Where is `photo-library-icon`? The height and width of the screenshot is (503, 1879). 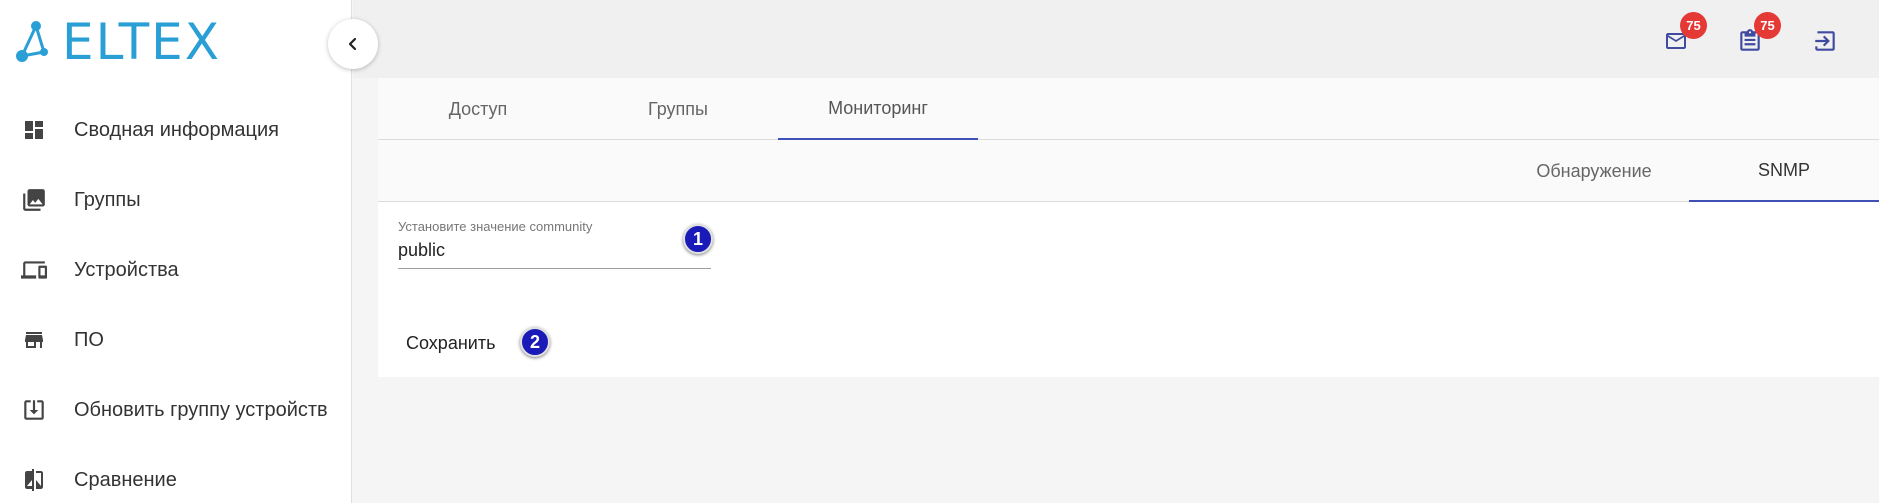 photo-library-icon is located at coordinates (34, 200).